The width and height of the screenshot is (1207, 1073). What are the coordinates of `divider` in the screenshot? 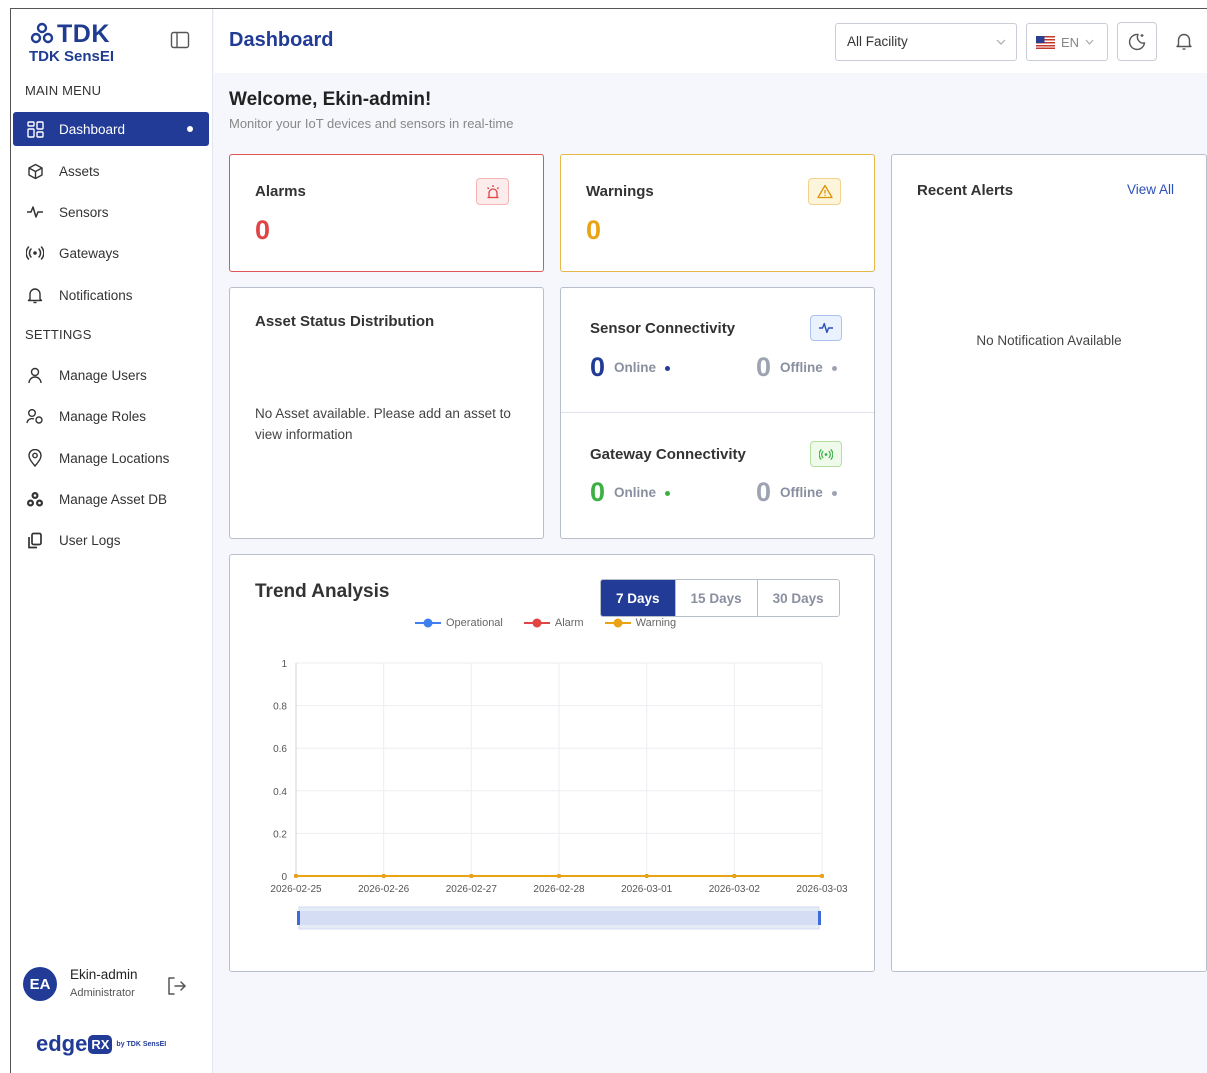 It's located at (717, 412).